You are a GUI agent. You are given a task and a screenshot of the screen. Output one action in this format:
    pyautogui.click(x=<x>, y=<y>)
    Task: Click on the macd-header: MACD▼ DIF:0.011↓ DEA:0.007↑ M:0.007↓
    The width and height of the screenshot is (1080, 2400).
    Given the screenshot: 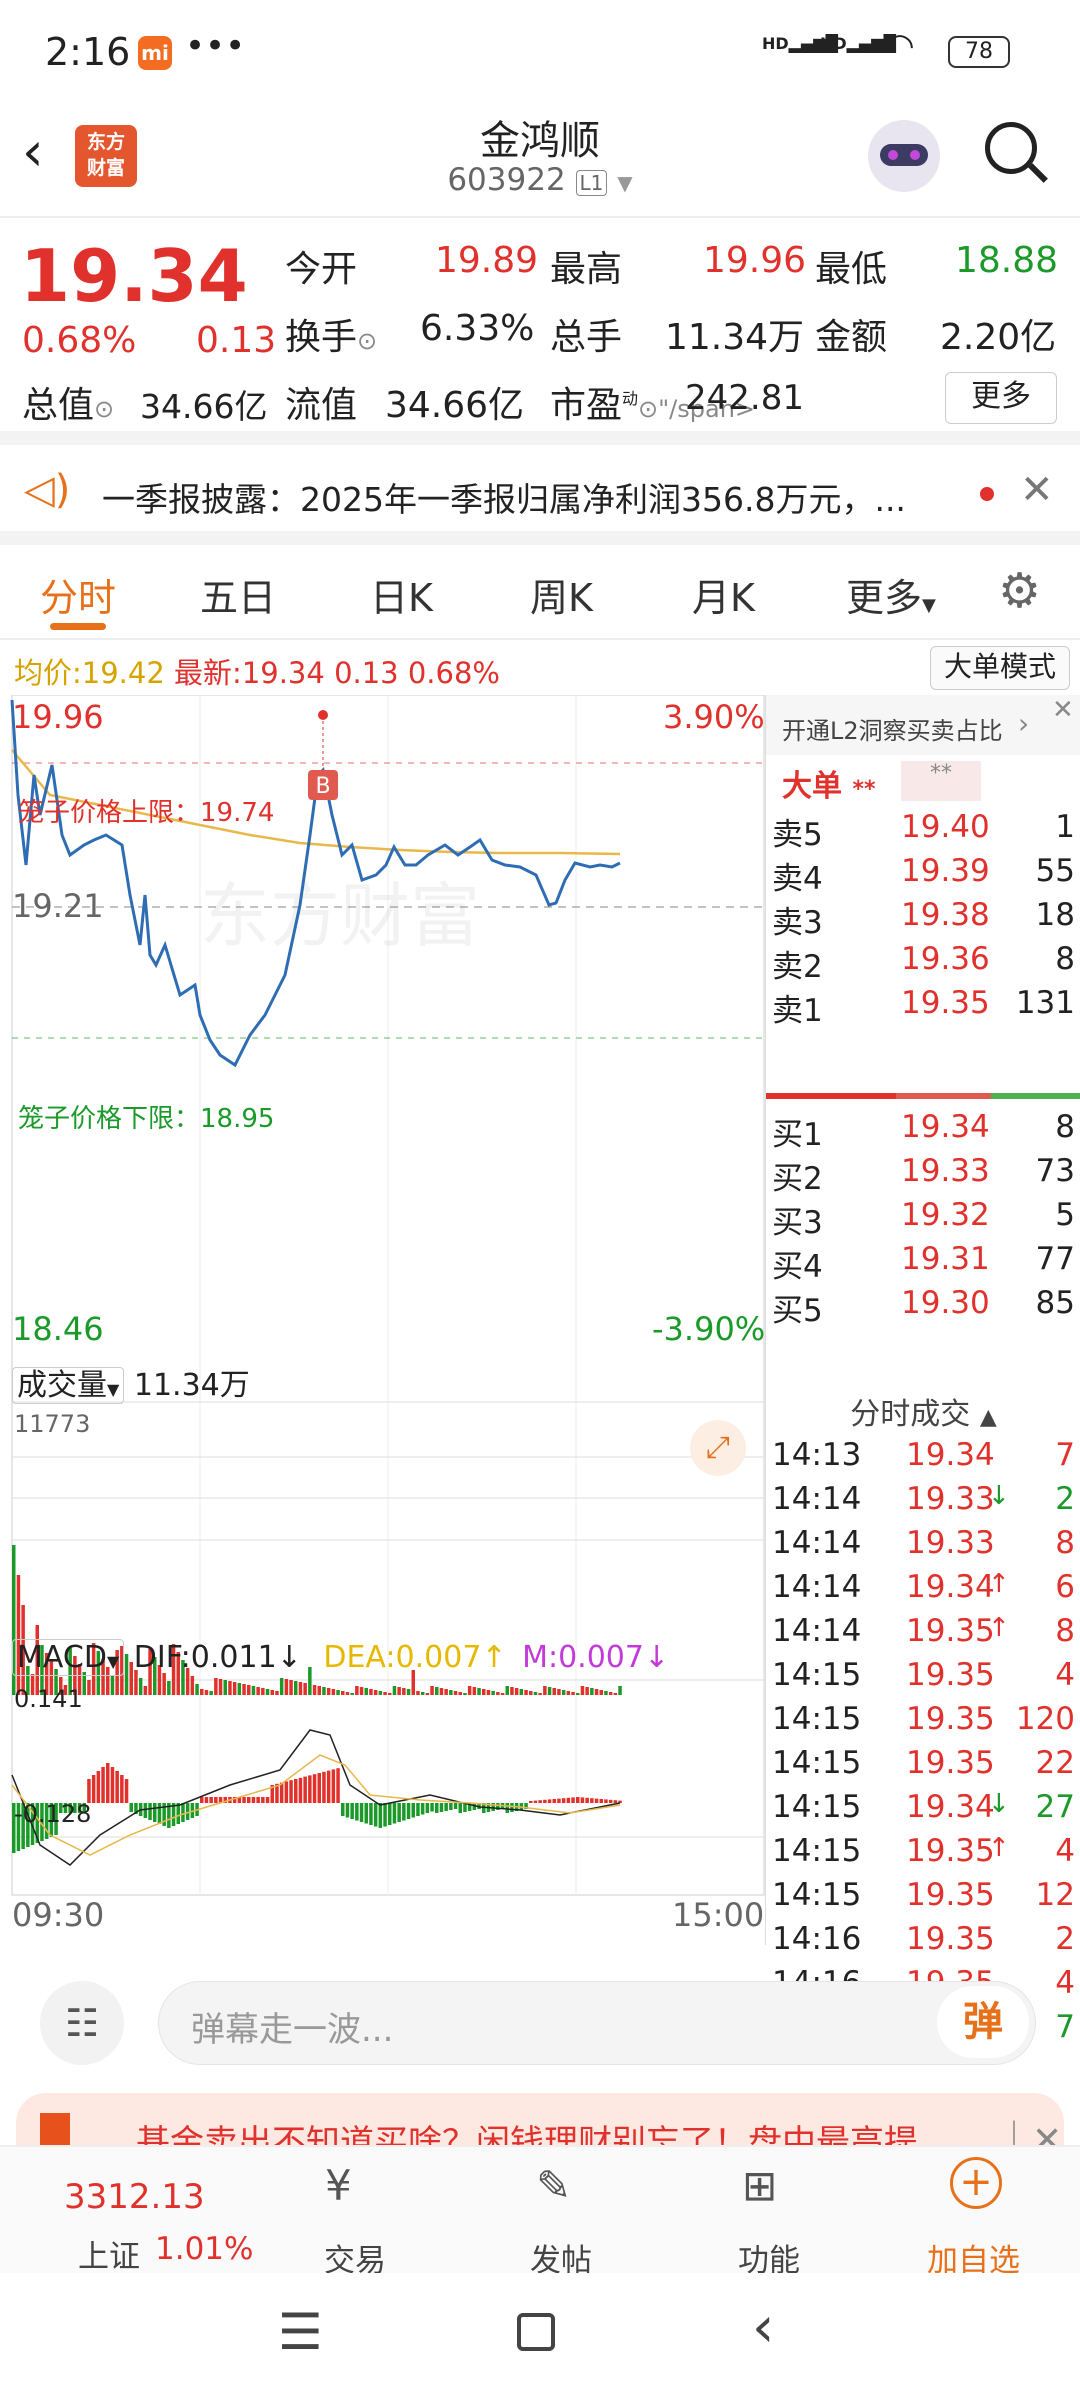 What is the action you would take?
    pyautogui.click(x=340, y=1657)
    